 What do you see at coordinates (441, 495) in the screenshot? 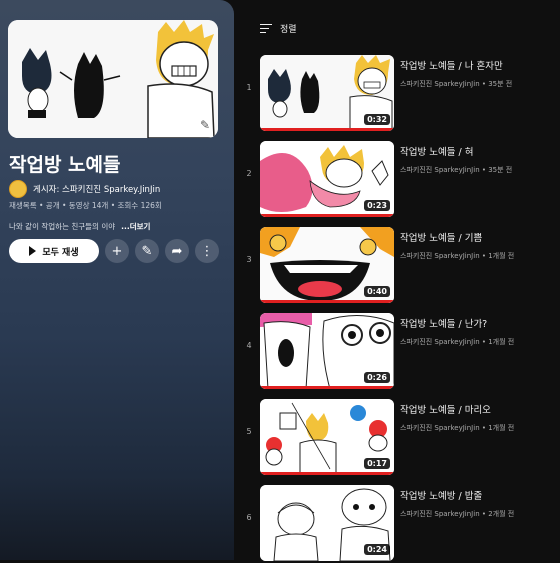
I see `video-title: 작업방 노예방 / 밥줄` at bounding box center [441, 495].